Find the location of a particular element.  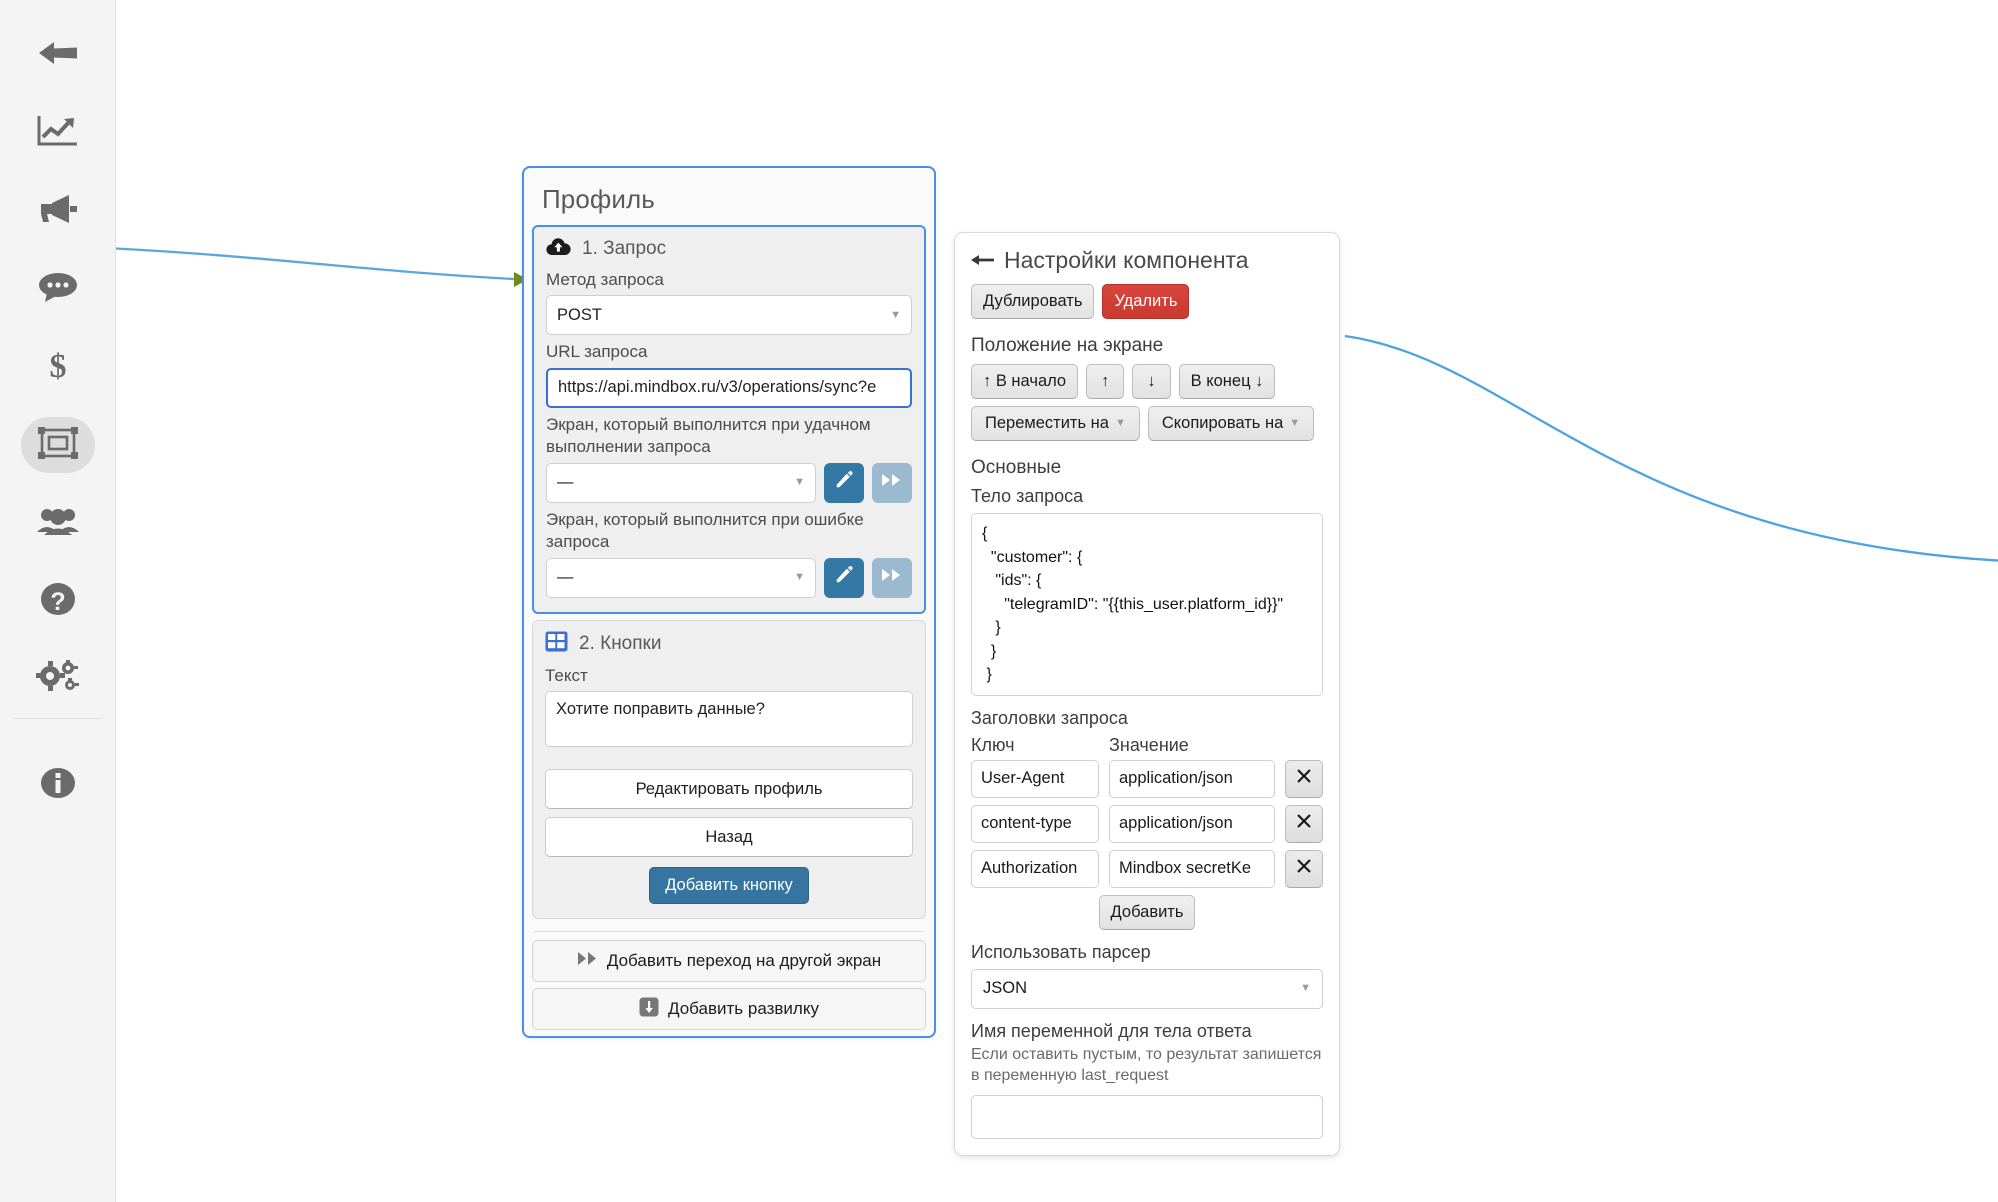

sidebar-item-broadcast is located at coordinates (58, 211).